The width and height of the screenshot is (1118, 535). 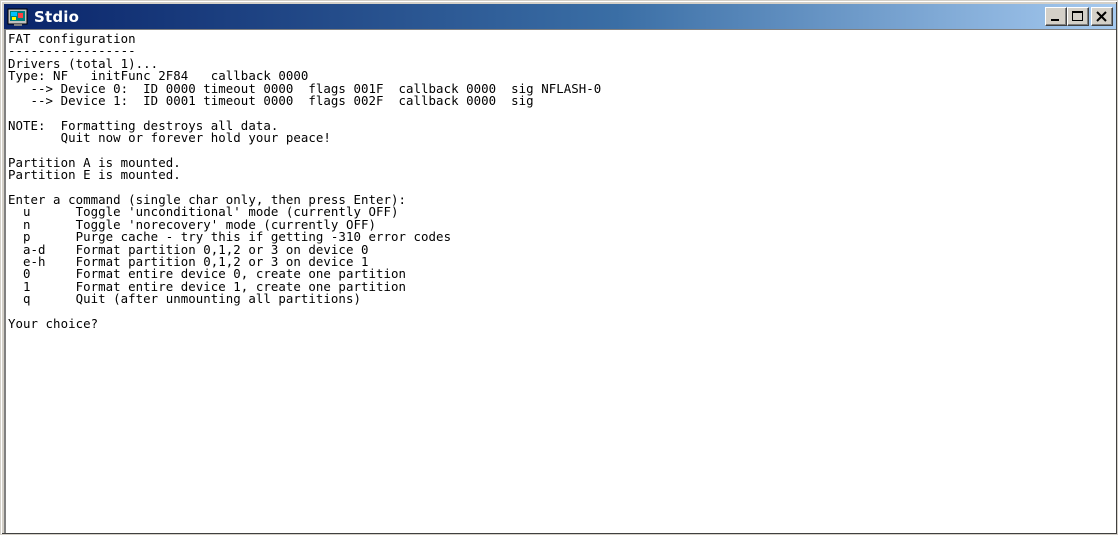 I want to click on console-prompt: Your choice?, so click(x=53, y=323).